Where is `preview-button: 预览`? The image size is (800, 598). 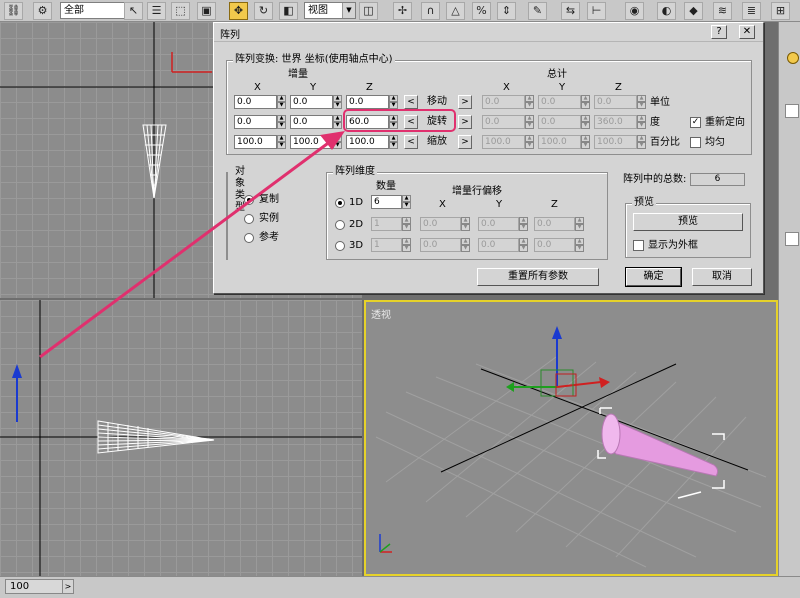 preview-button: 预览 is located at coordinates (688, 222).